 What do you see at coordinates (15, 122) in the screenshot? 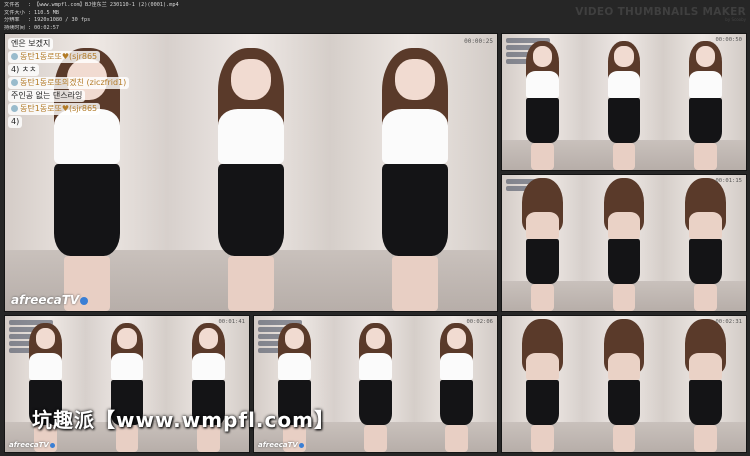
I see `chat-line: 4)` at bounding box center [15, 122].